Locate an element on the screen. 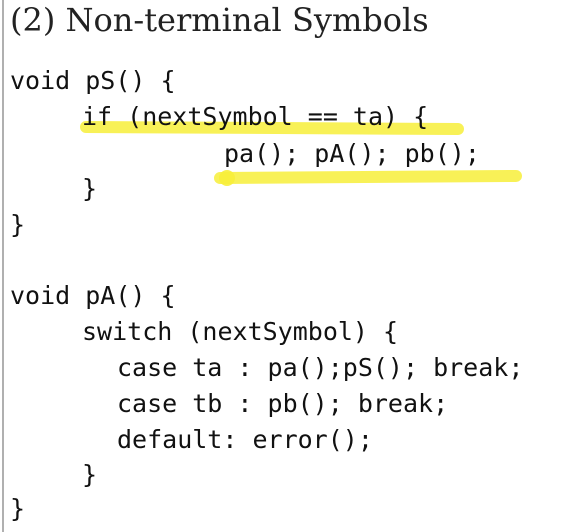 Image resolution: width=570 pixels, height=532 pixels. code-line-pA-case-ta: case ta : pa();pS(); break; is located at coordinates (320, 367).